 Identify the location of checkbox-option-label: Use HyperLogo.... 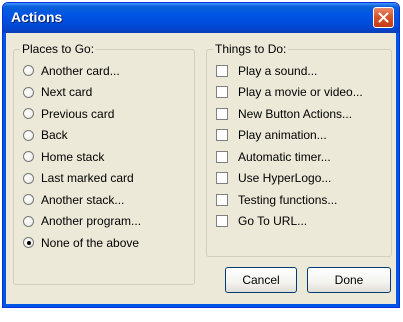
(285, 178).